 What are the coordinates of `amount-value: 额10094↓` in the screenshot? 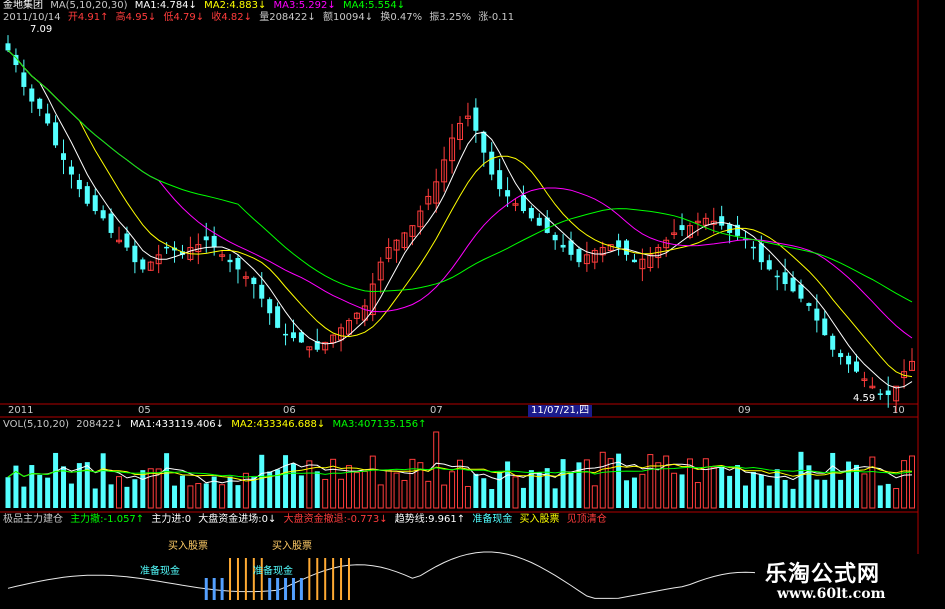 It's located at (348, 17).